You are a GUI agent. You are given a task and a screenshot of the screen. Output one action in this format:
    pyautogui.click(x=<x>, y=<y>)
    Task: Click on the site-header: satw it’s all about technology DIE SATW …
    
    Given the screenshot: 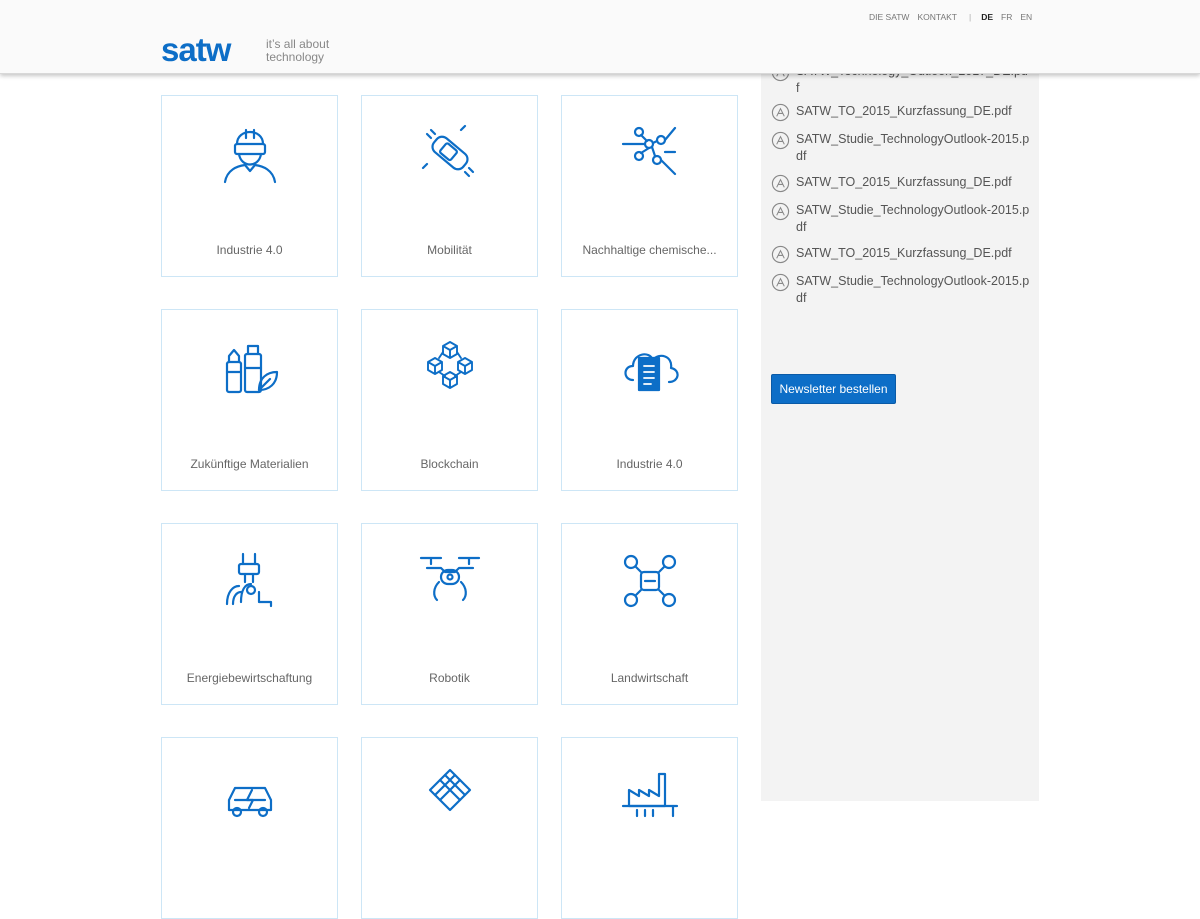 What is the action you would take?
    pyautogui.click(x=600, y=37)
    